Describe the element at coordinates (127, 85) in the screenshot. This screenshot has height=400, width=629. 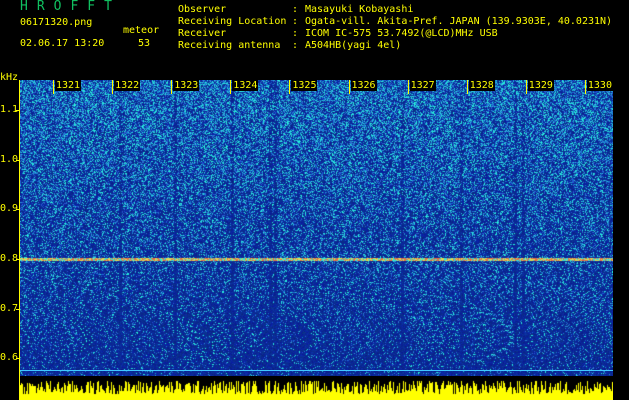
I see `time-tick-label: 1322` at that location.